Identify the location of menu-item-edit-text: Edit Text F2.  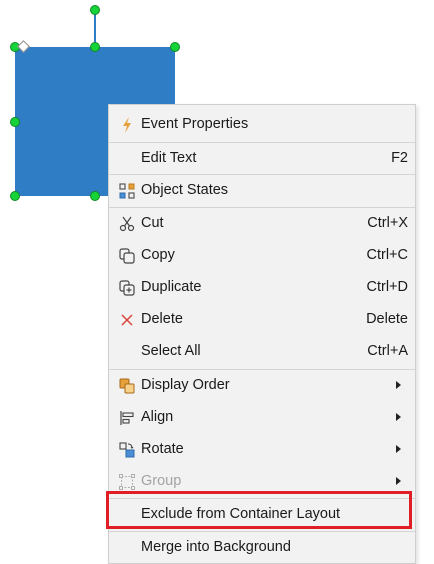
(262, 158).